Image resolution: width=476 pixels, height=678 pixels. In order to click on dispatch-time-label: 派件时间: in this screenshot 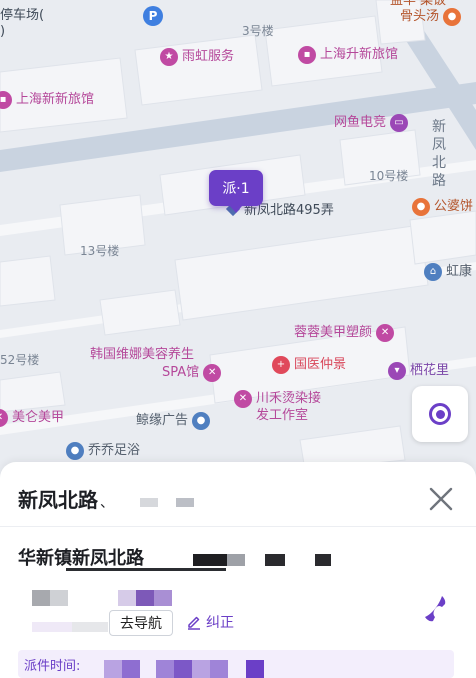, I will do `click(52, 666)`.